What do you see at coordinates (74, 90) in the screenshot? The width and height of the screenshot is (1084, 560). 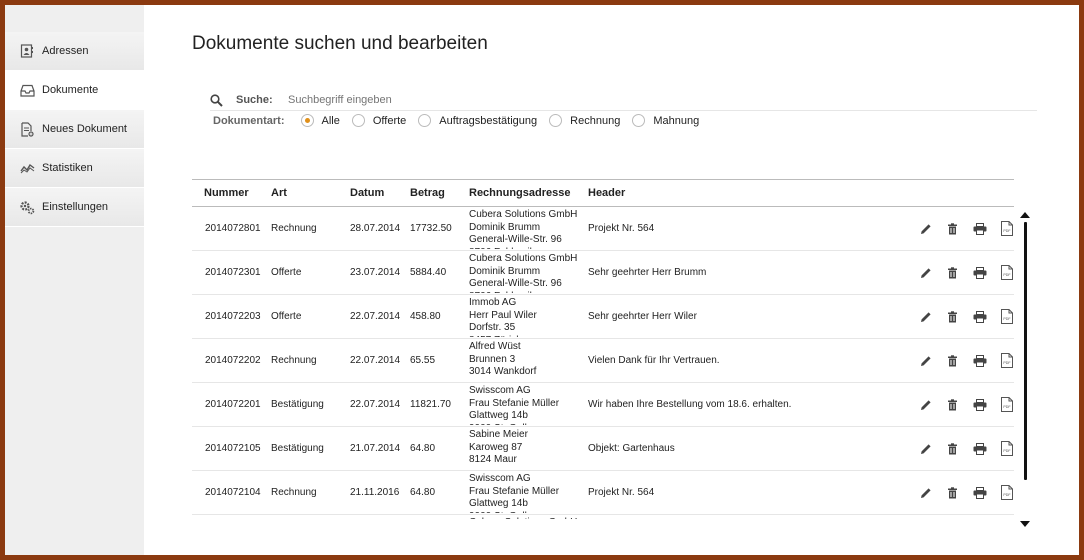 I see `sidebar-item-dokumente: Dokumente` at bounding box center [74, 90].